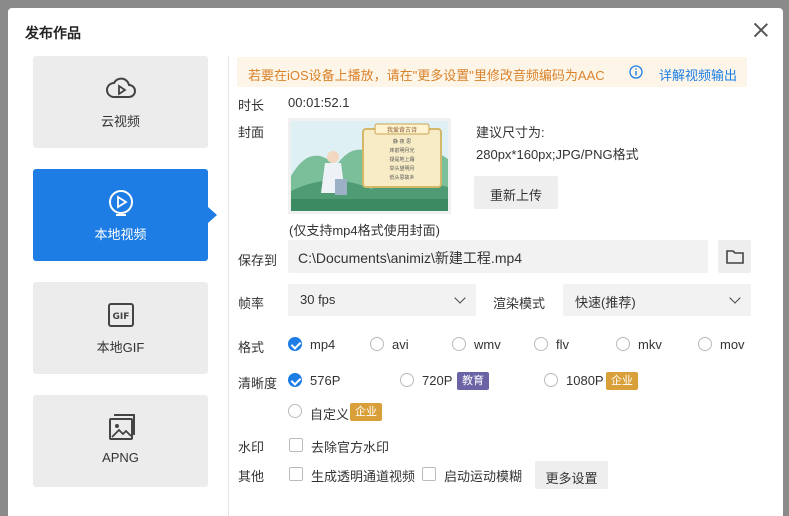 The image size is (789, 516). Describe the element at coordinates (557, 154) in the screenshot. I see `cover-size-hint: 280px*160px;JPG/PNG格式` at that location.